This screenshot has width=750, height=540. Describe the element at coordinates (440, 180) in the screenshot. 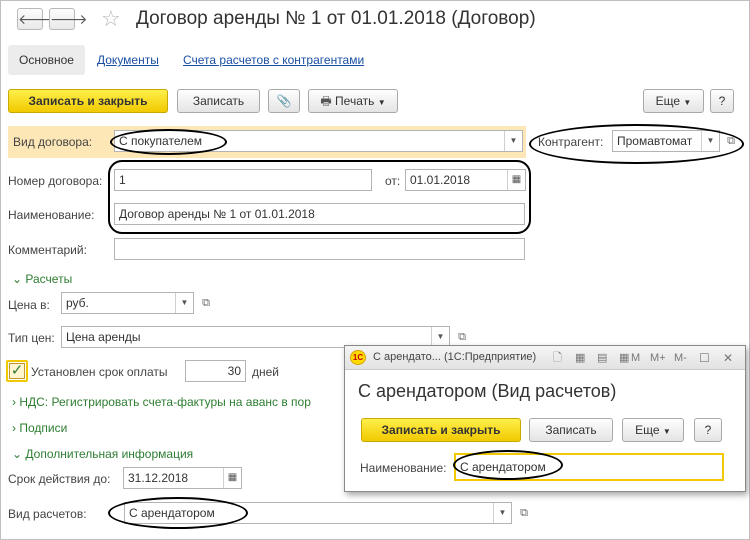

I see `date-value: 01.01.2018` at that location.